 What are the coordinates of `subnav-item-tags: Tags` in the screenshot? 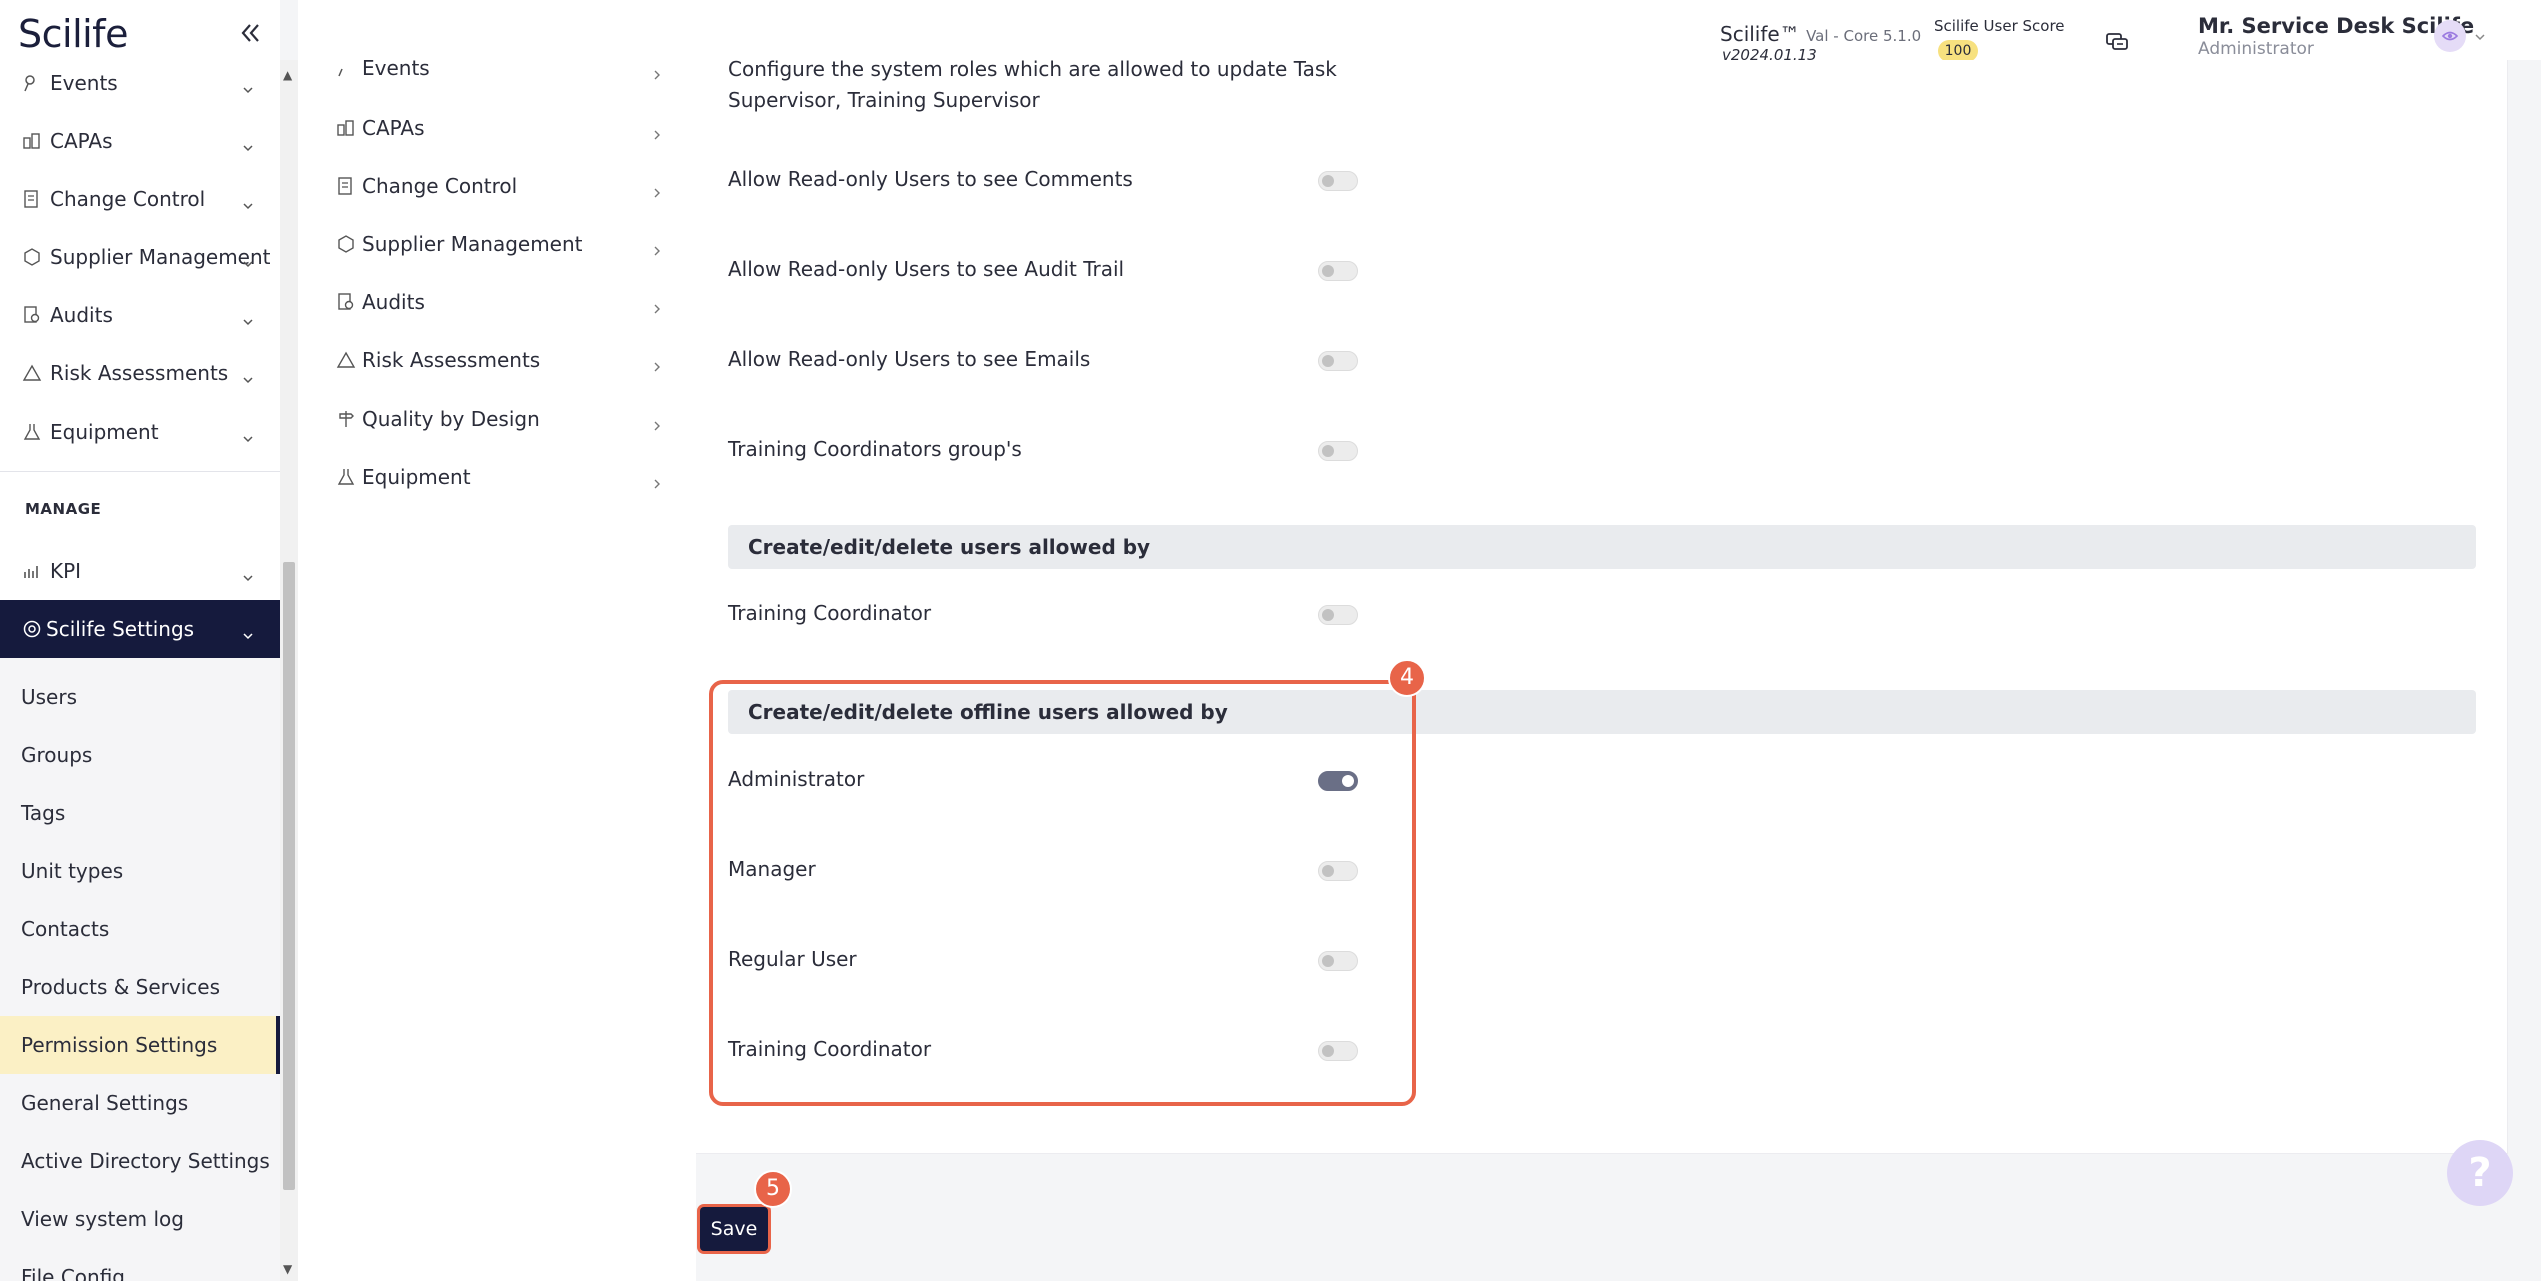 It's located at (140, 813).